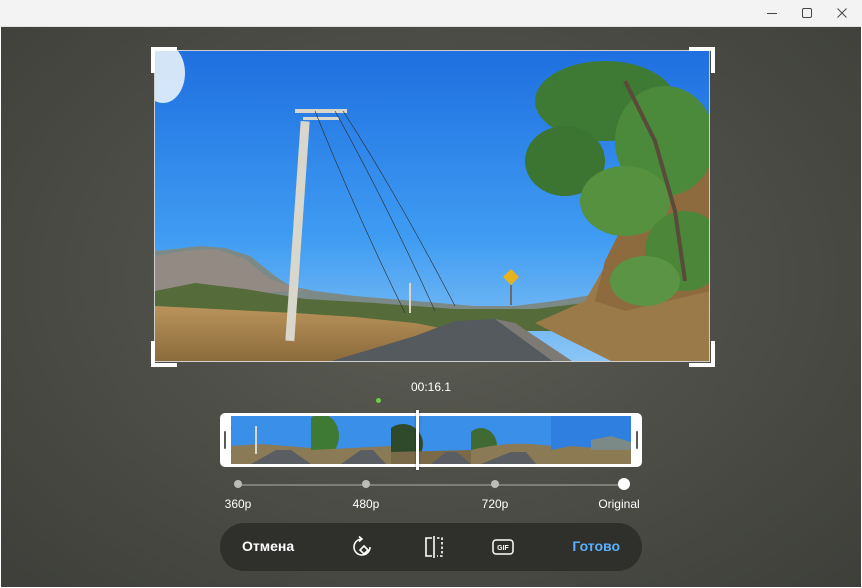 The height and width of the screenshot is (588, 862). I want to click on flip-icon, so click(434, 547).